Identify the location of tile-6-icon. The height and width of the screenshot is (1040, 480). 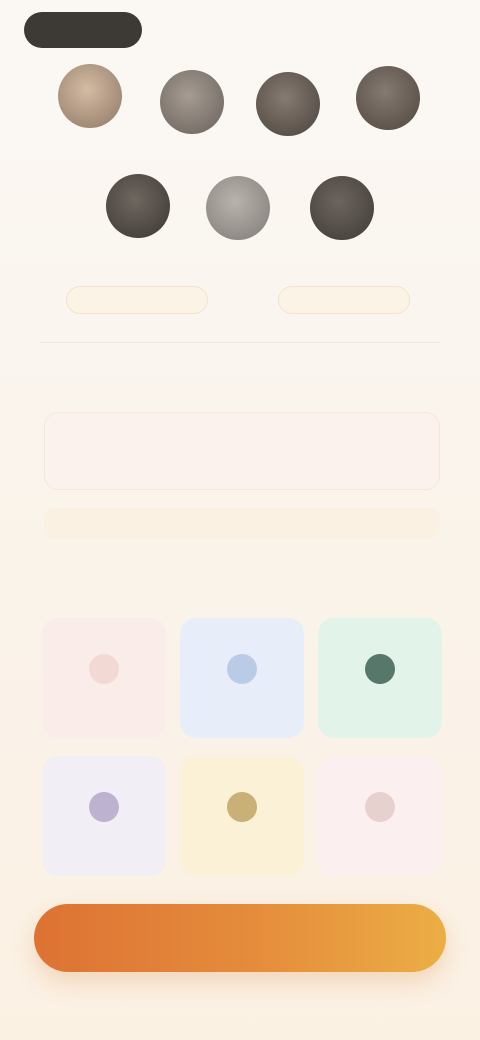
(380, 807).